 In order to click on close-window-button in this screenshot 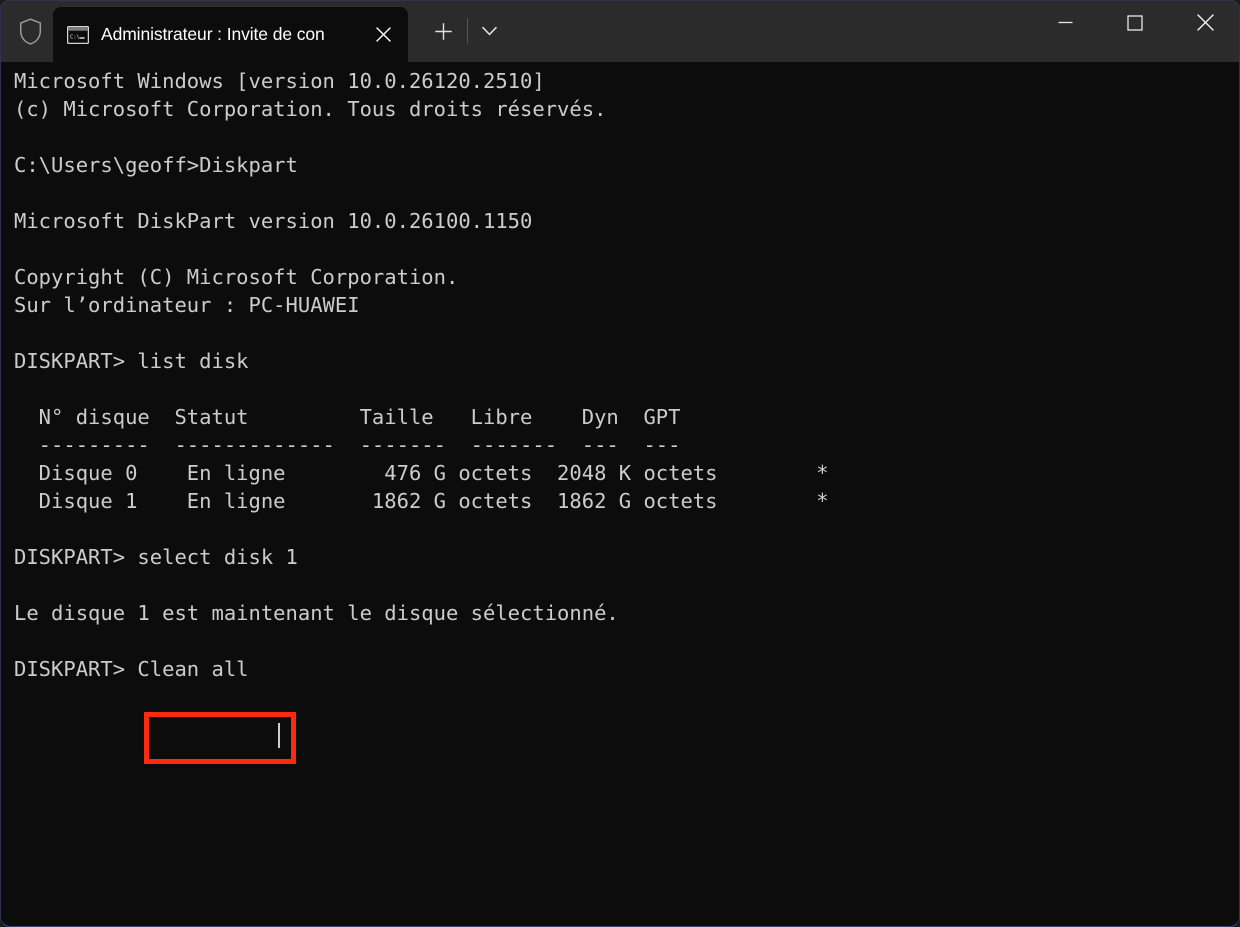, I will do `click(1205, 22)`.